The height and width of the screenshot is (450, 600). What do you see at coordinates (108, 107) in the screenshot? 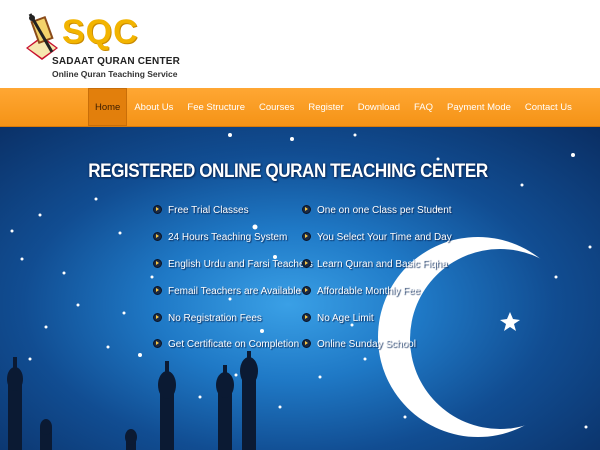
I see `nav-item-home: Home` at bounding box center [108, 107].